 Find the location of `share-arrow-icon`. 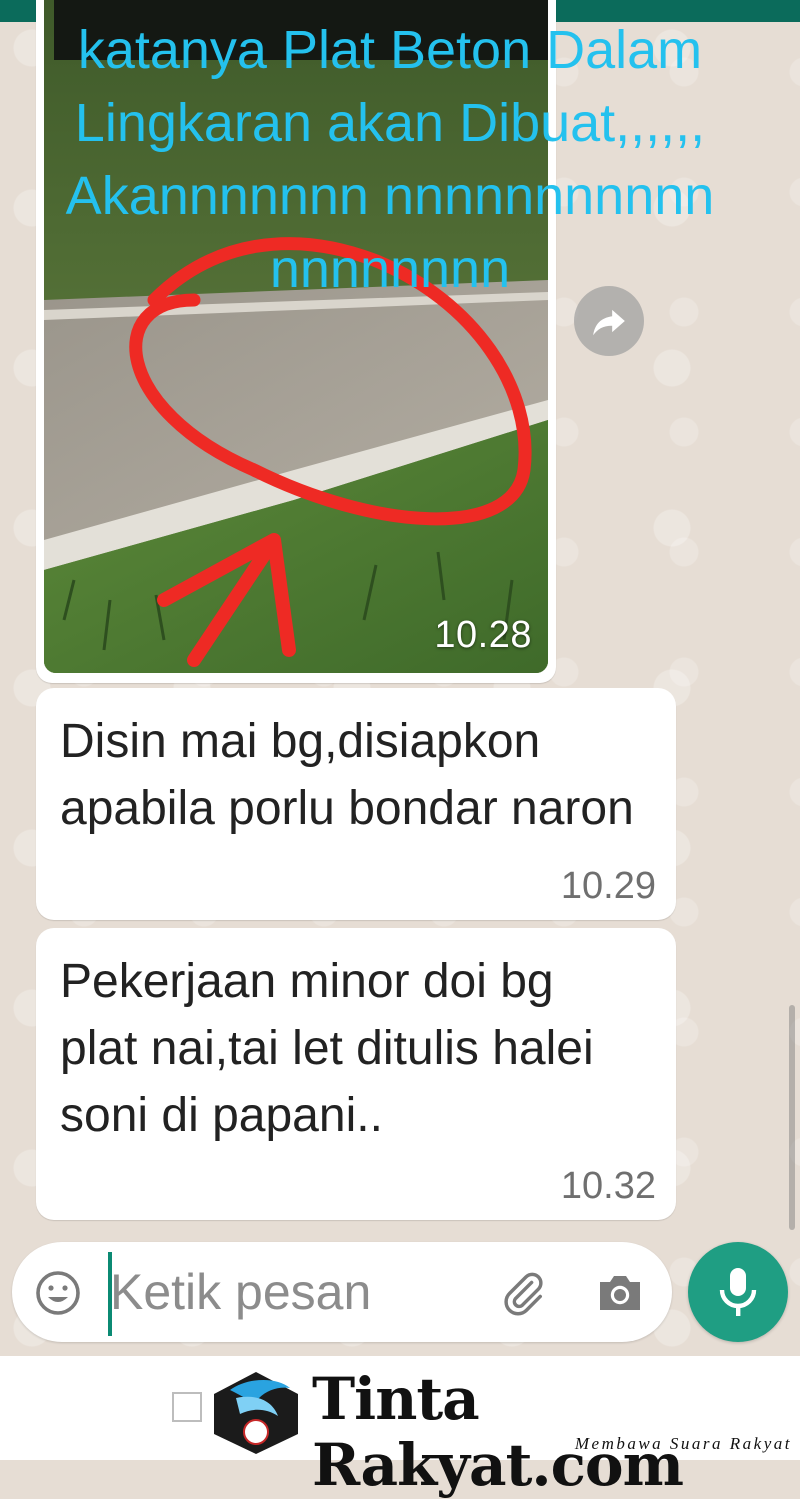

share-arrow-icon is located at coordinates (609, 322).